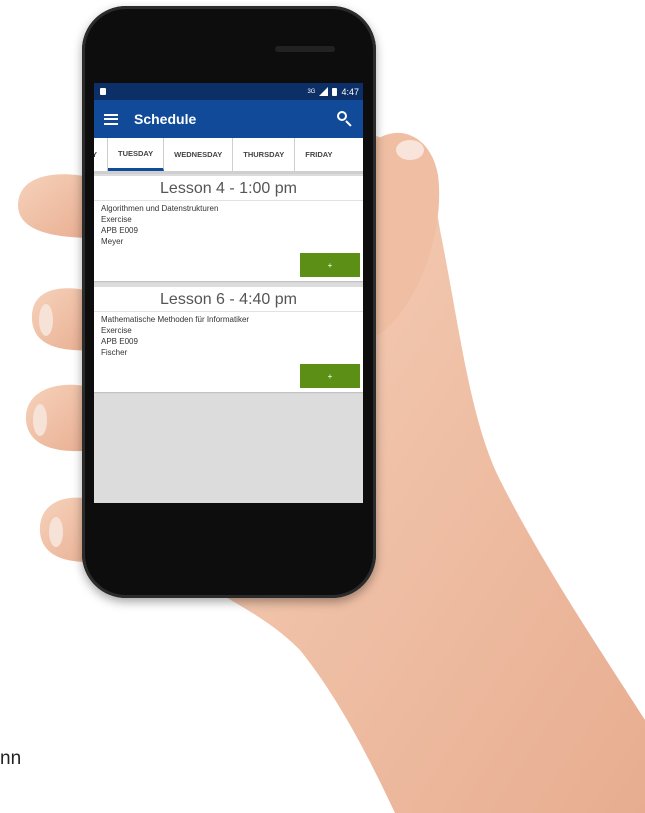 This screenshot has width=645, height=813. I want to click on battery-icon, so click(335, 91).